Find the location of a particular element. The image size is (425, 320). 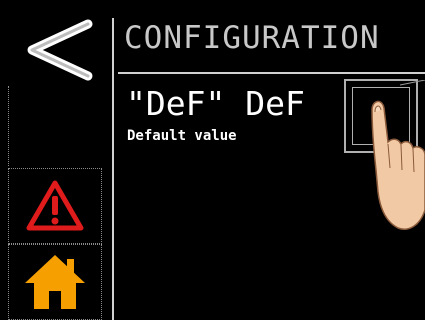

warning-icon is located at coordinates (55, 205).